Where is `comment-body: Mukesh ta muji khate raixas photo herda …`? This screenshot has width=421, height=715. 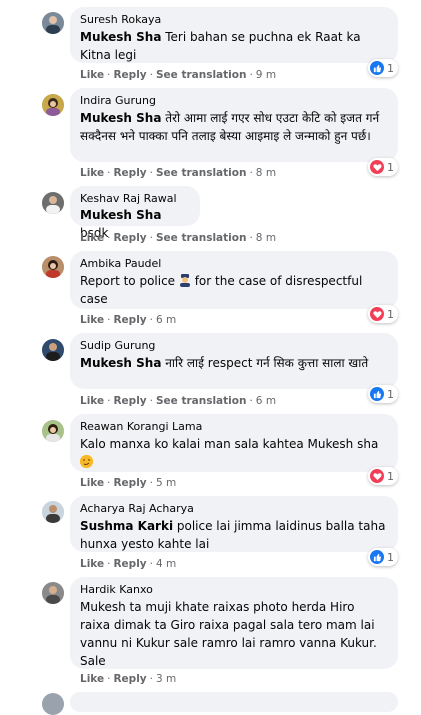 comment-body: Mukesh ta muji khate raixas photo herda … is located at coordinates (228, 634).